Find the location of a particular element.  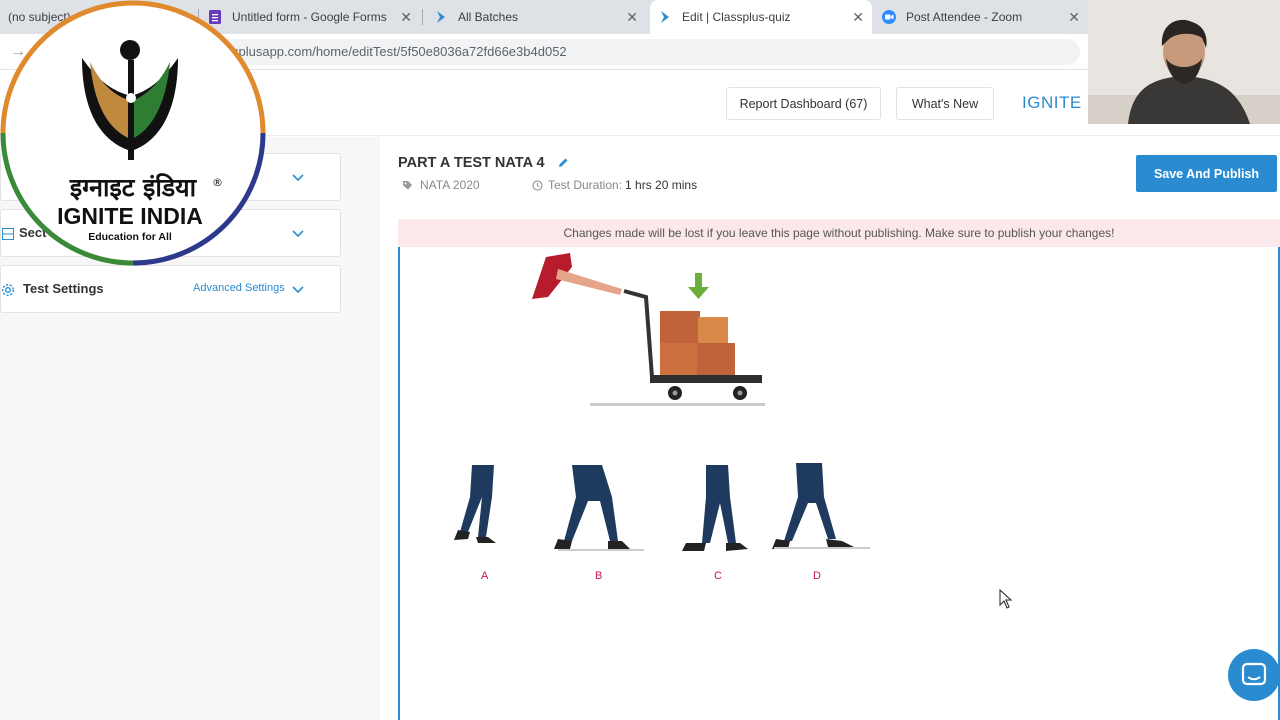

chat-support-button is located at coordinates (1254, 675).